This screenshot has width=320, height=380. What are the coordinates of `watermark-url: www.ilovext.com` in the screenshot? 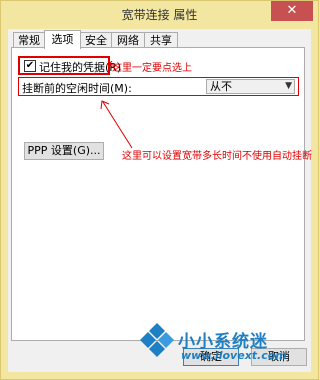 It's located at (234, 355).